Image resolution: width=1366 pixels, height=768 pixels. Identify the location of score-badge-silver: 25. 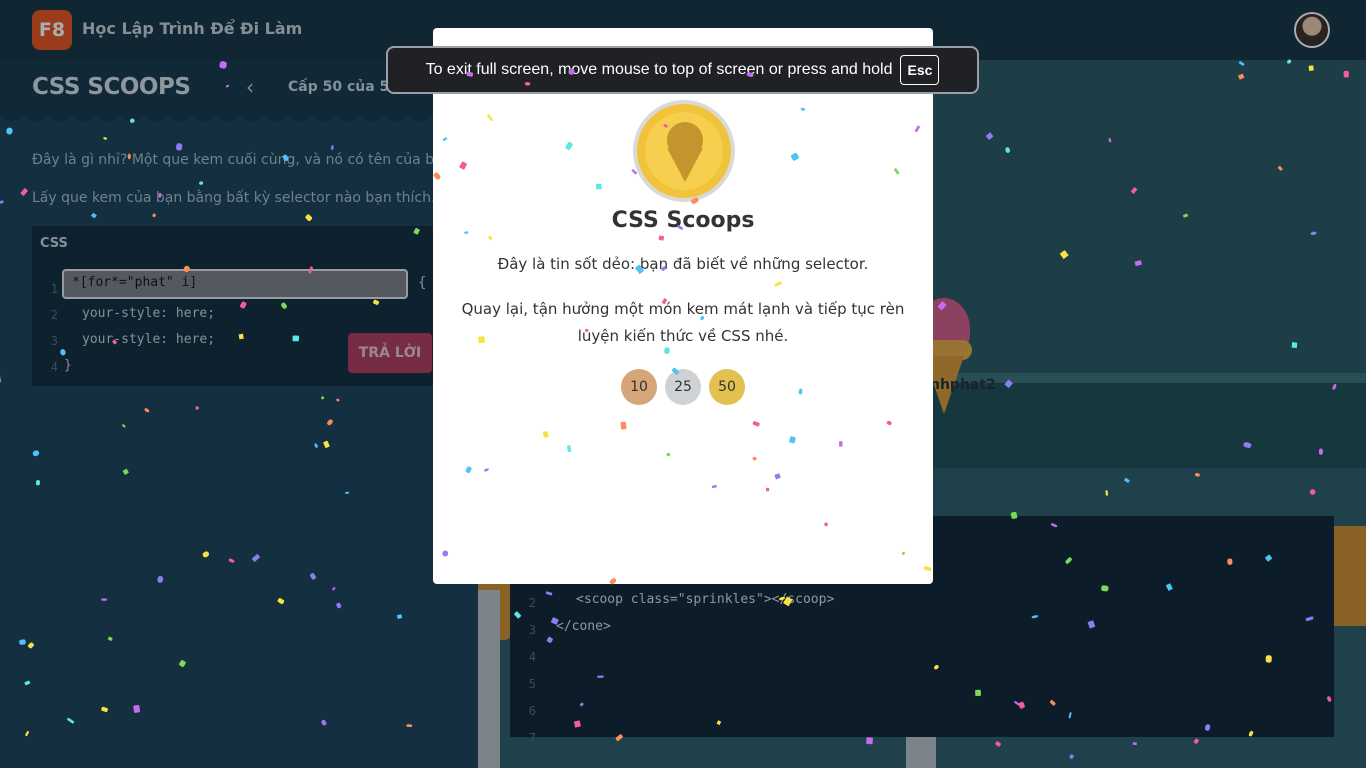
(683, 387).